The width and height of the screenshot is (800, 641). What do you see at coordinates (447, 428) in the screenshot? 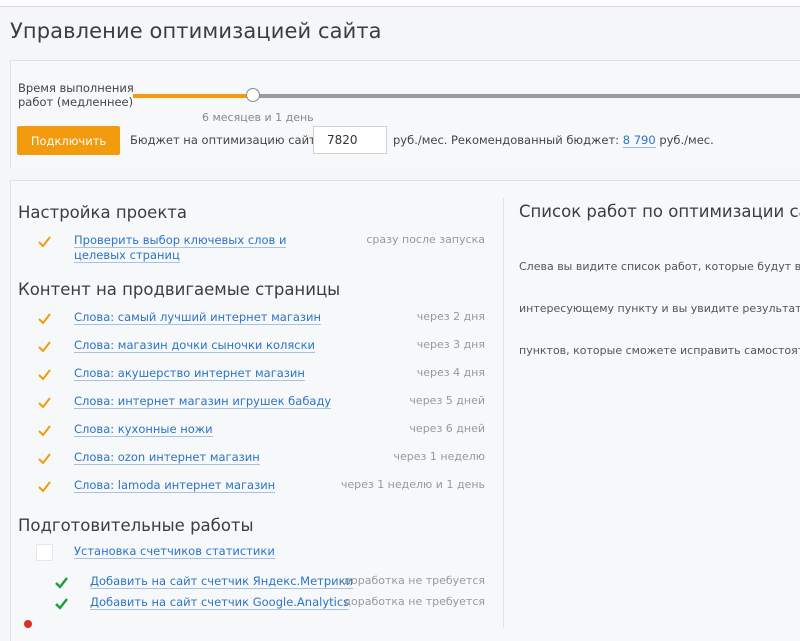
I see `content-task-time: через 6 дней` at bounding box center [447, 428].